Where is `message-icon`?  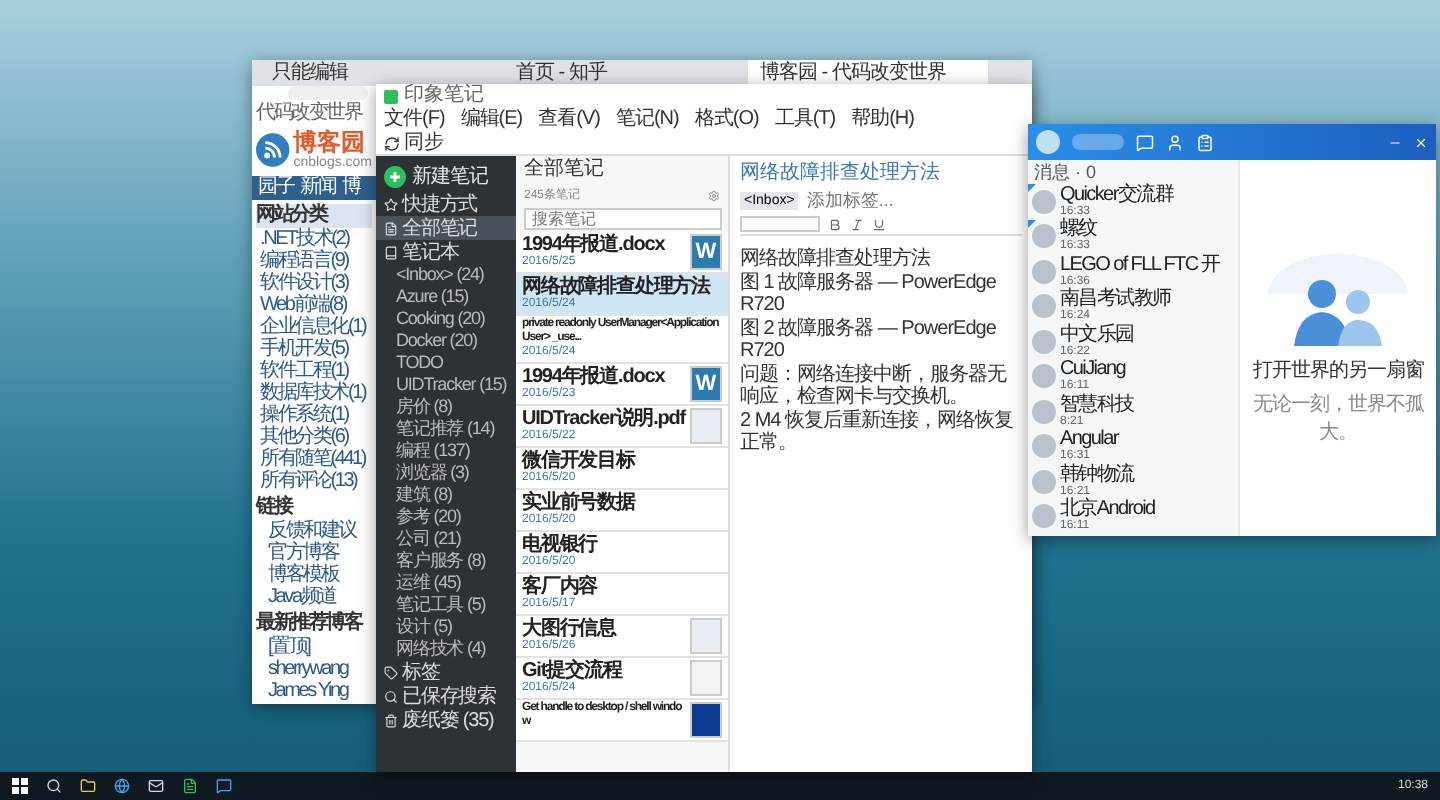
message-icon is located at coordinates (1145, 142).